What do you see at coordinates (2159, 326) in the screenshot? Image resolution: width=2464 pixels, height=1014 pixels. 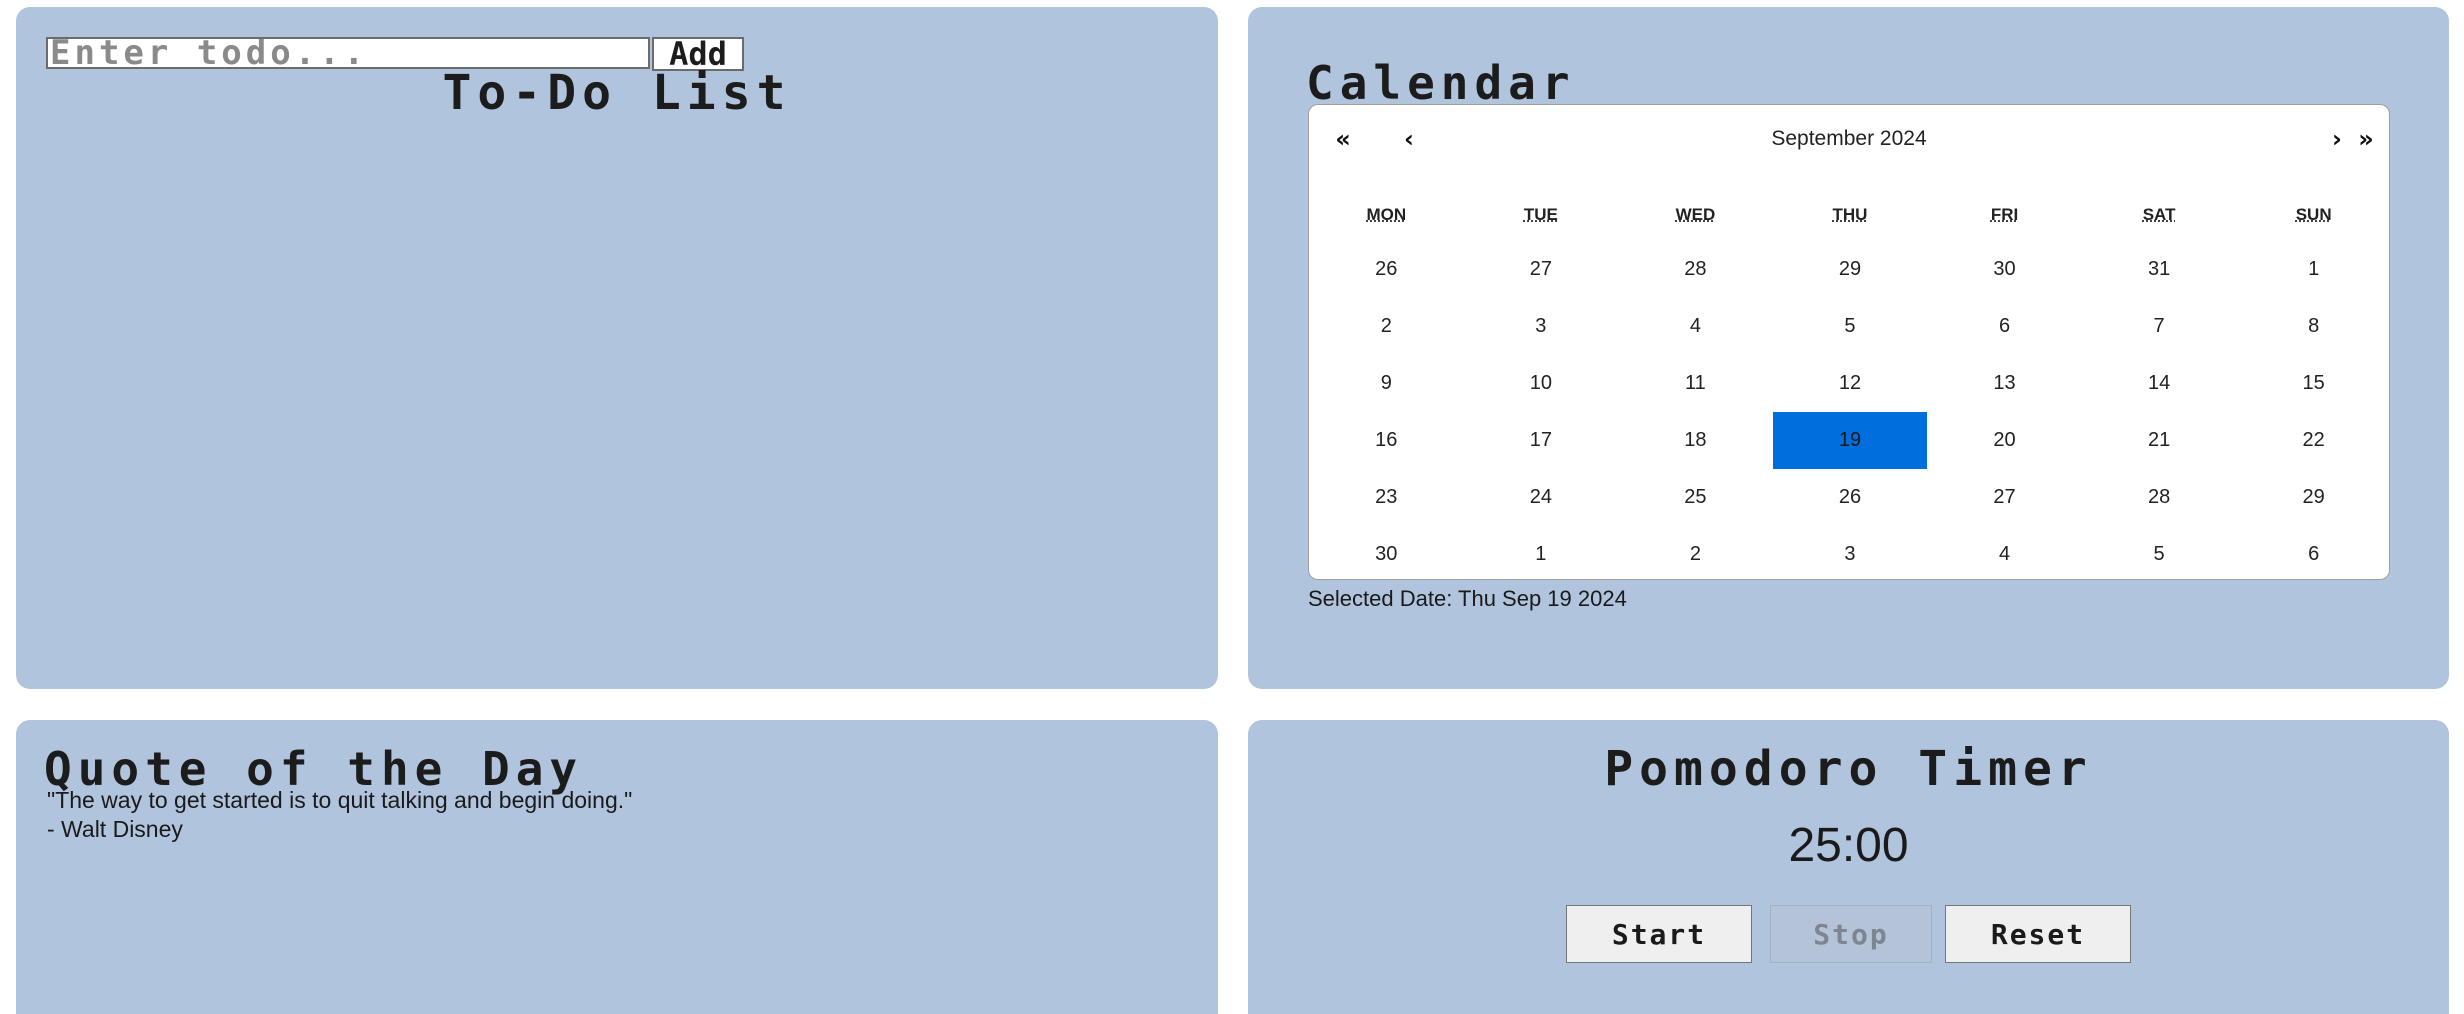 I see `calendar-day: 7` at bounding box center [2159, 326].